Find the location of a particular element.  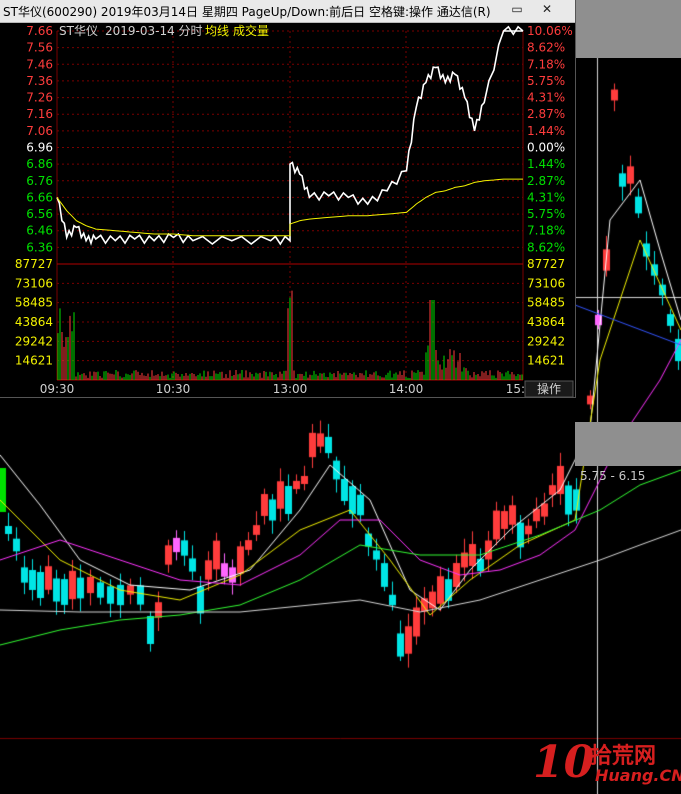

volume-tick-label: 43864 is located at coordinates (34, 322).